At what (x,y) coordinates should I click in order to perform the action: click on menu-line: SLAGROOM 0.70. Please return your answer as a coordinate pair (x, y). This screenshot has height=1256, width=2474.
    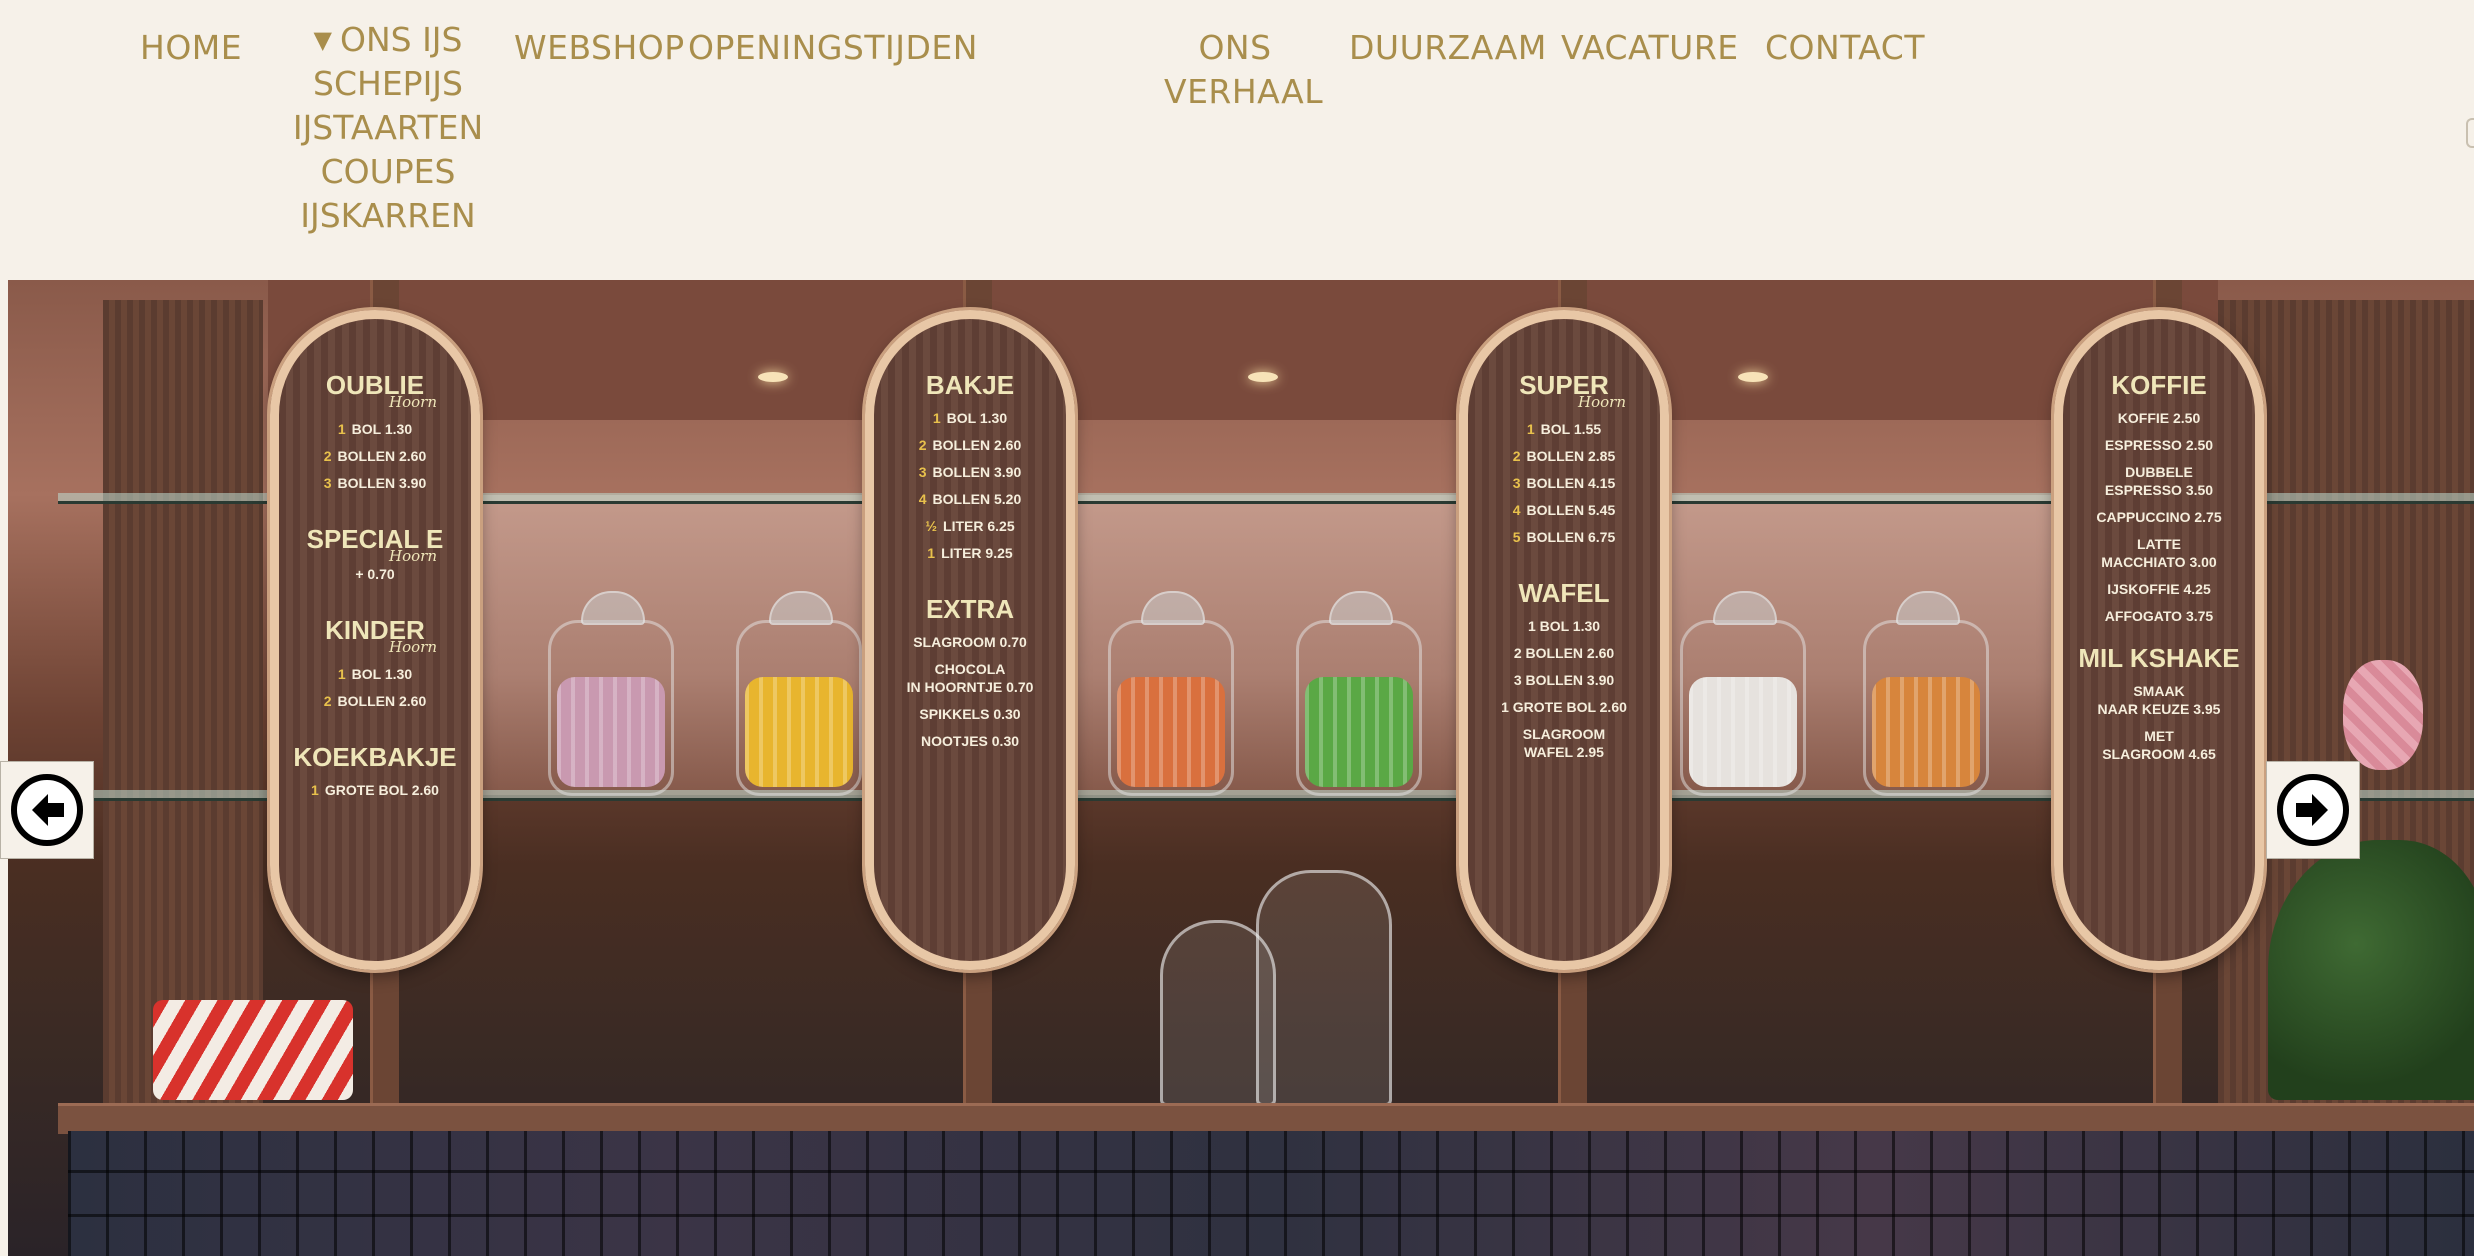
    Looking at the image, I should click on (970, 642).